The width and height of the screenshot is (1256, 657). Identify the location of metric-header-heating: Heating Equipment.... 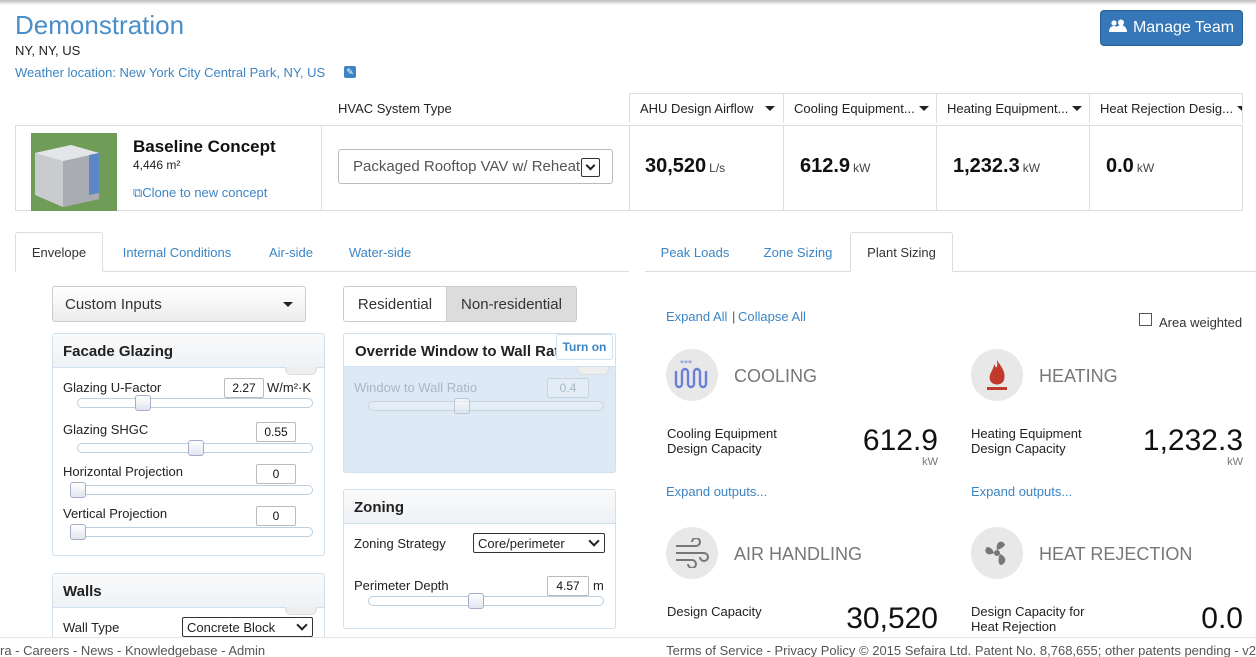
(1013, 108).